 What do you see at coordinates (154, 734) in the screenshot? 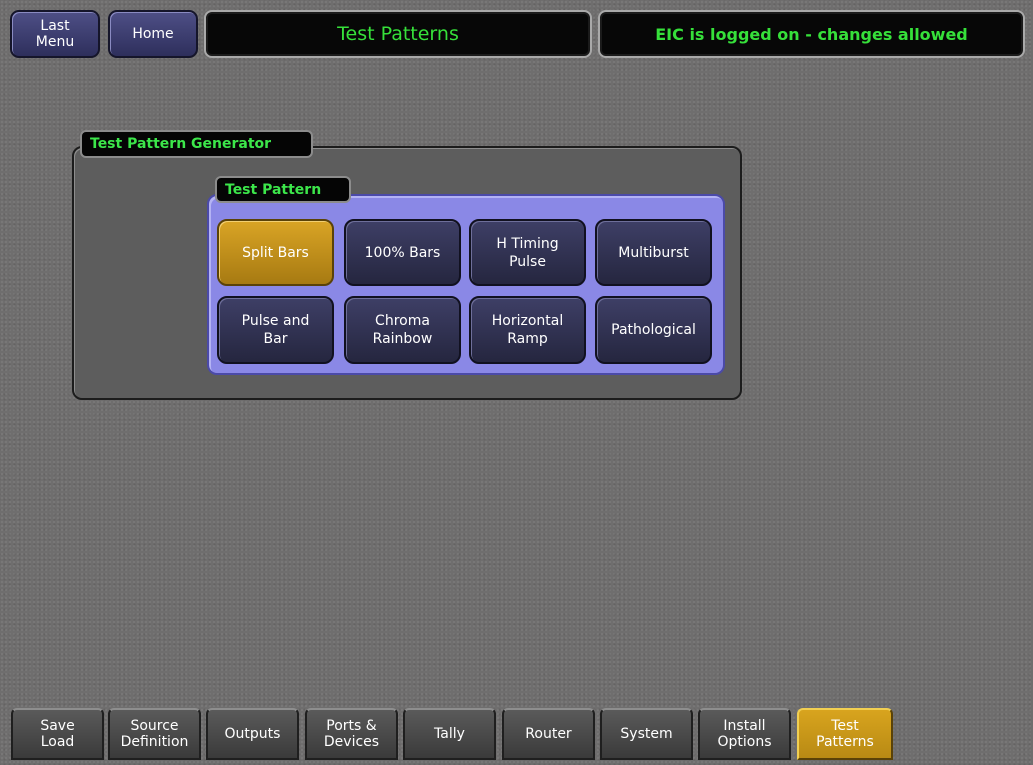
I see `tab-source-definition: Source Definition` at bounding box center [154, 734].